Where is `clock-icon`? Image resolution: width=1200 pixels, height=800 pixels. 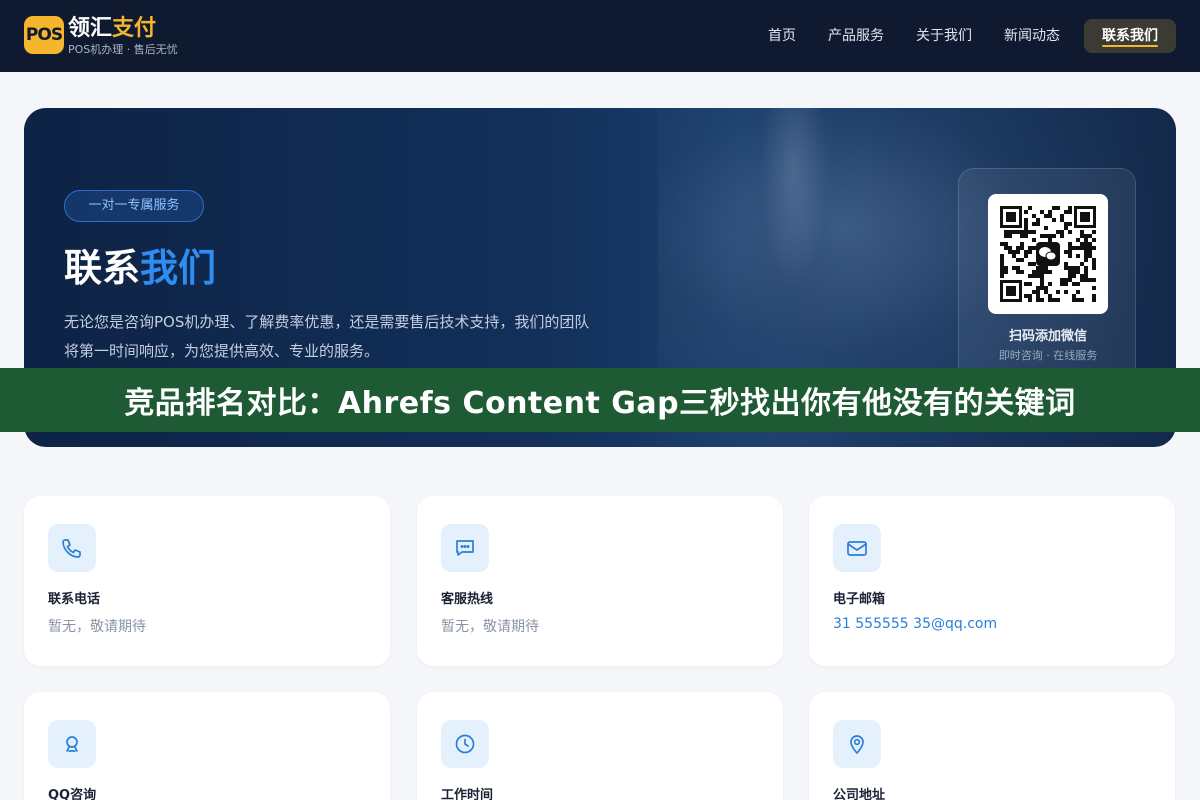
clock-icon is located at coordinates (465, 744).